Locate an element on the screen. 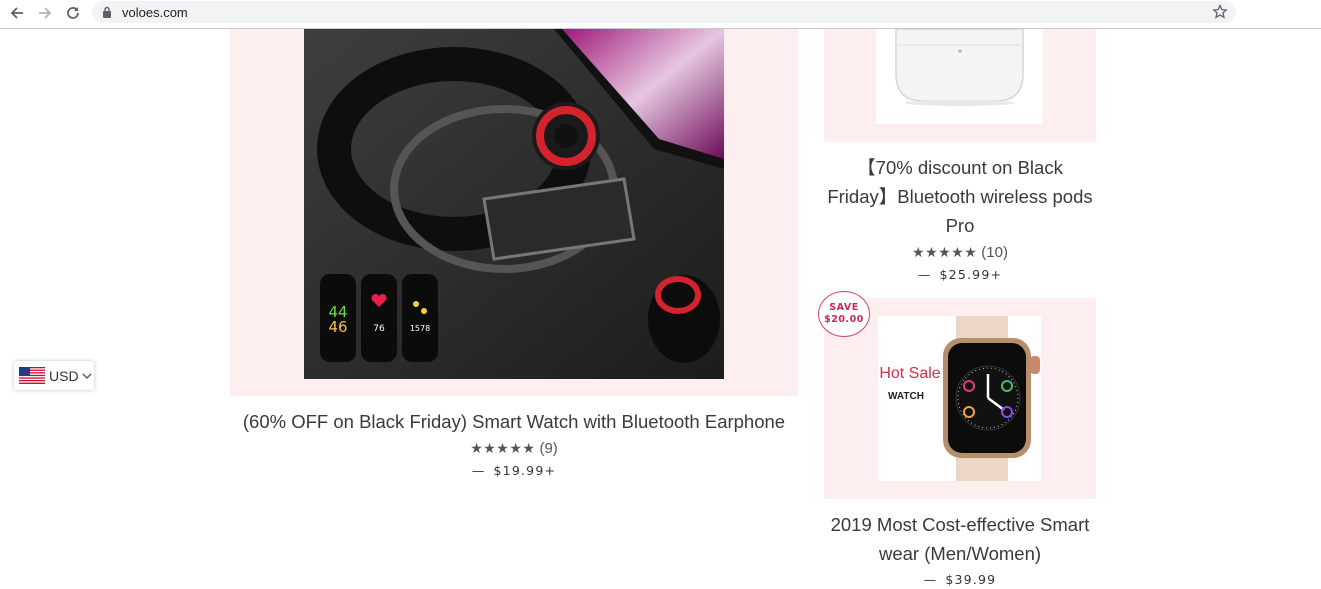 This screenshot has height=589, width=1321. product-image-smart-wear: Hot Sale WATCH is located at coordinates (959, 398).